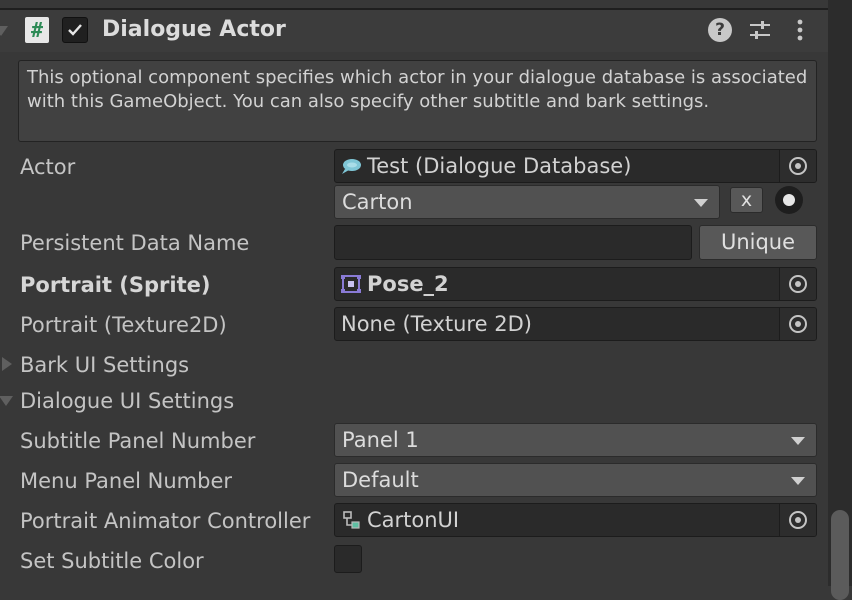  What do you see at coordinates (351, 284) in the screenshot?
I see `sprite-icon` at bounding box center [351, 284].